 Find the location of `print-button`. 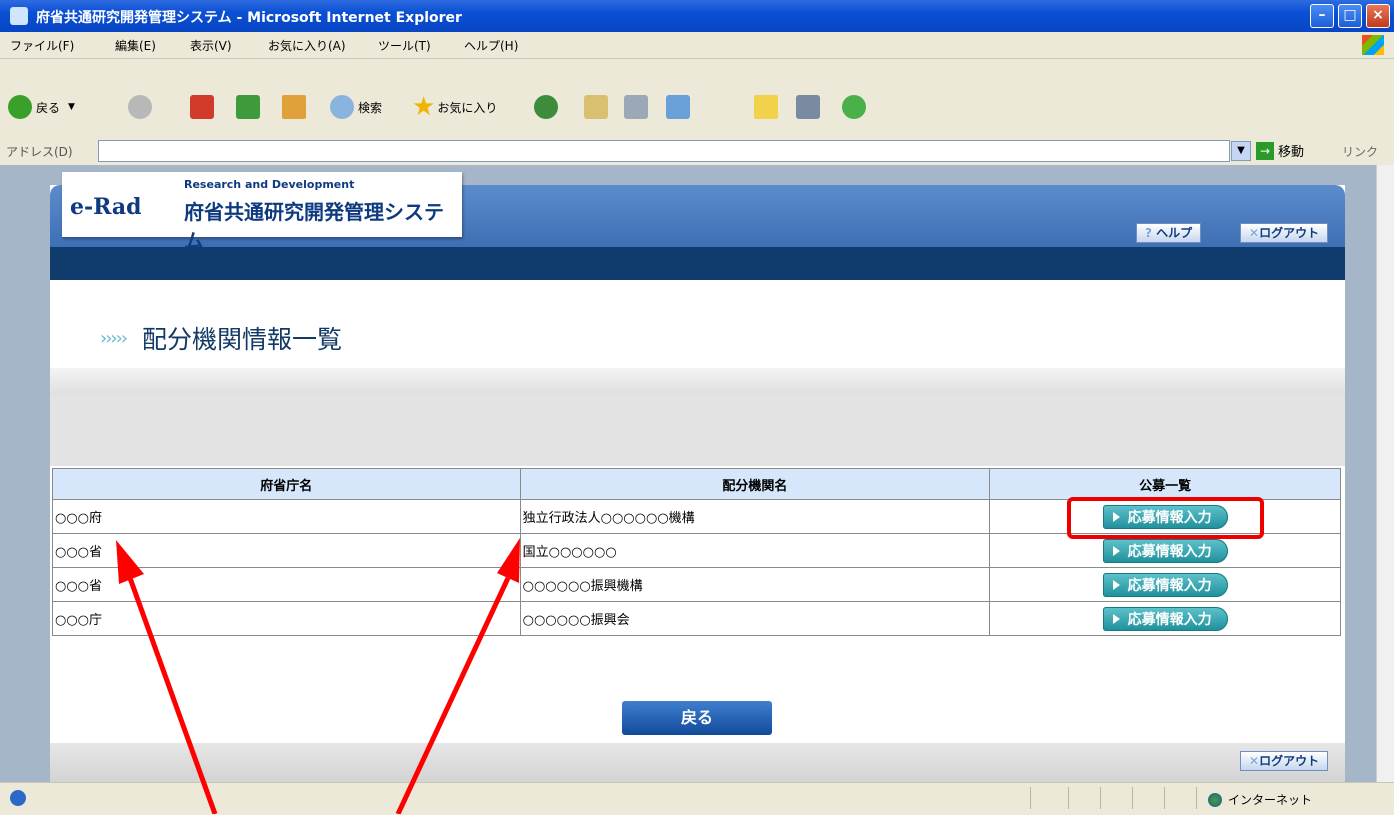

print-button is located at coordinates (636, 107).